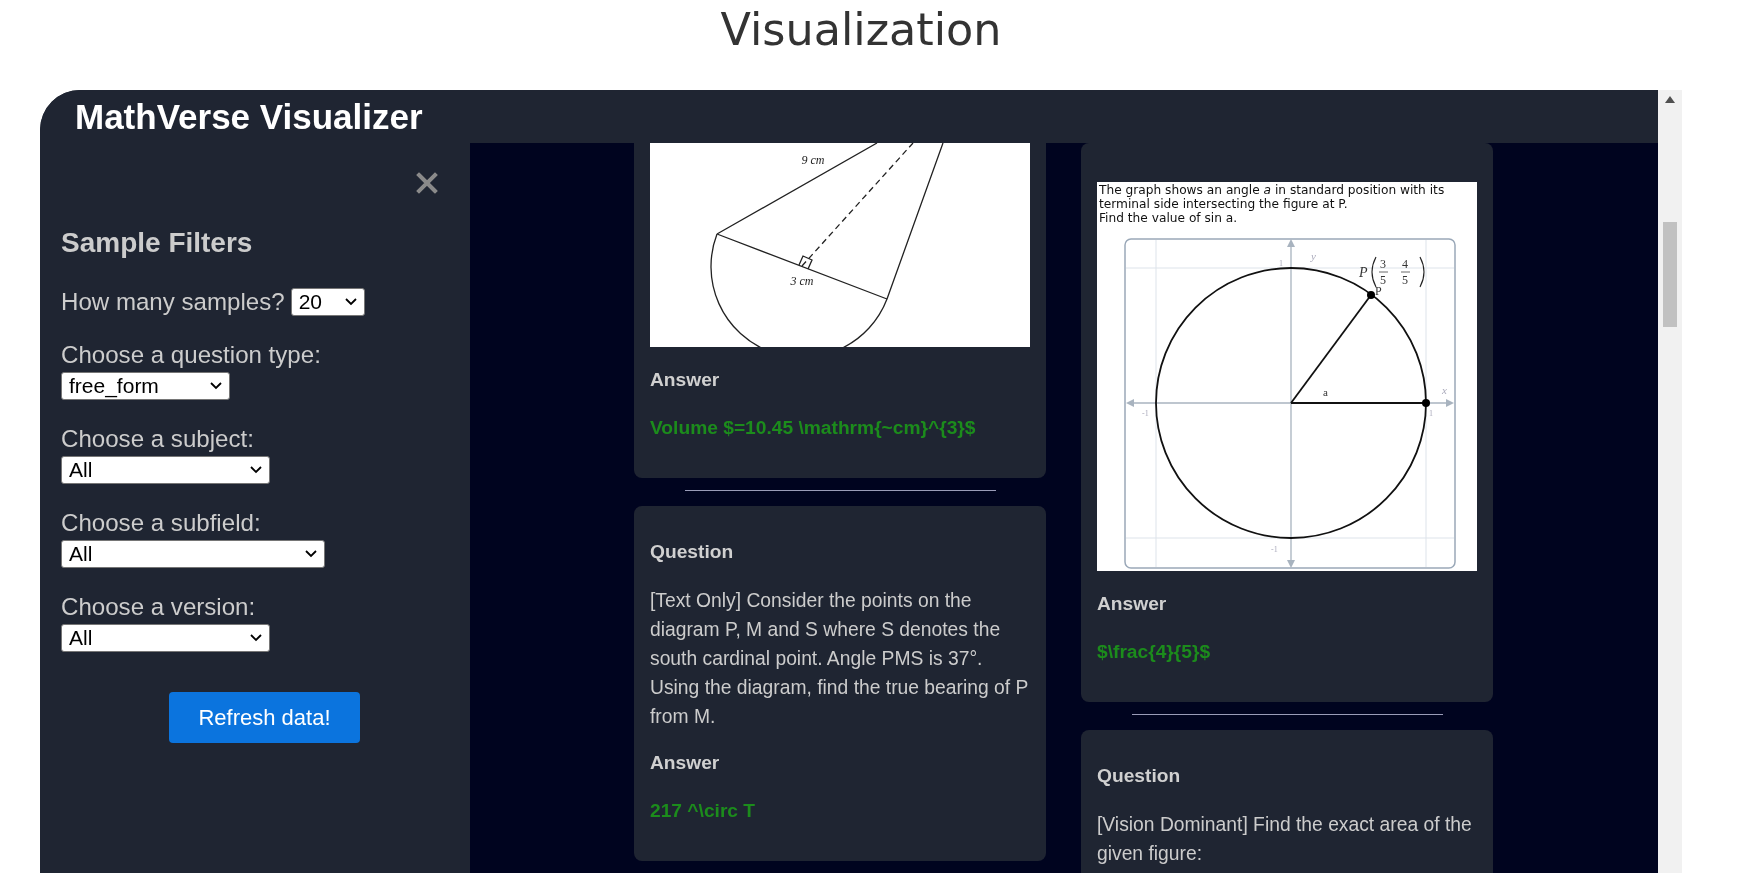 Image resolution: width=1739 pixels, height=873 pixels. I want to click on dropdown: 20, so click(327, 301).